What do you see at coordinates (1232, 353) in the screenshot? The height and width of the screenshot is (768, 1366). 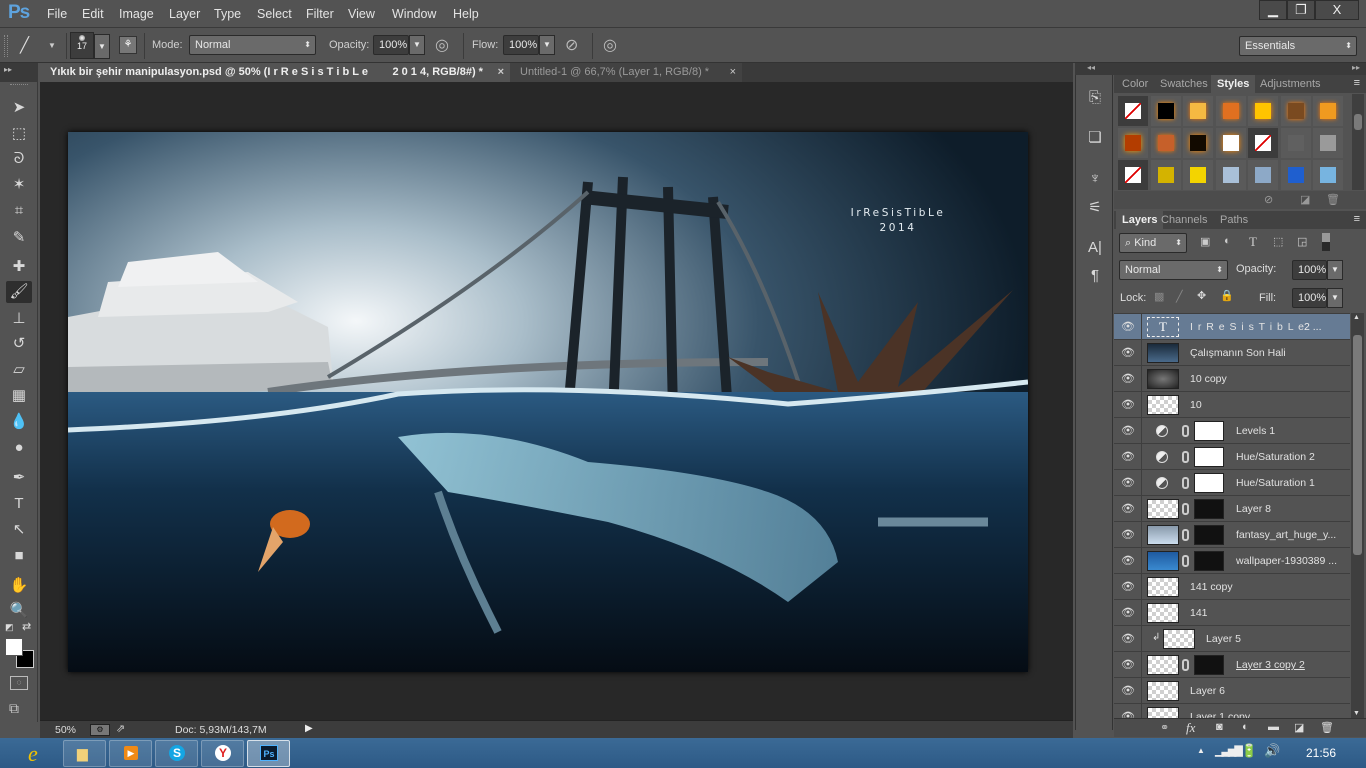 I see `layer-row: 👁 Çalışmanın Son Hali` at bounding box center [1232, 353].